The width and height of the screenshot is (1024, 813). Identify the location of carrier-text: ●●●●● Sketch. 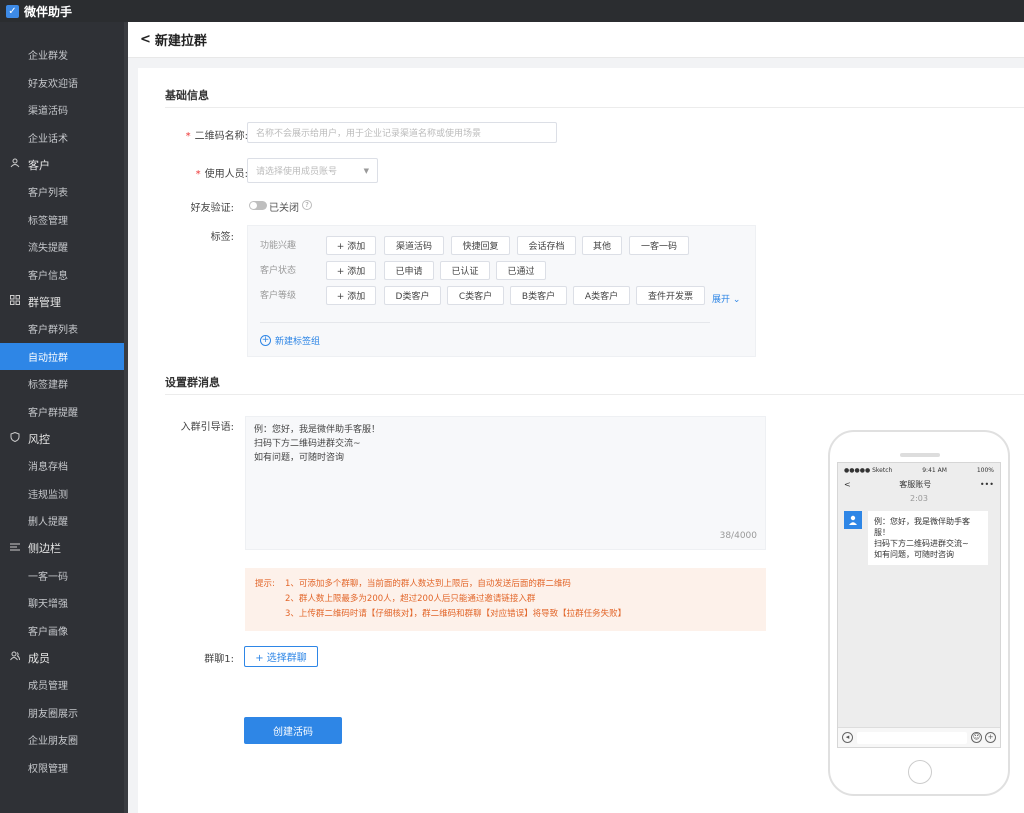
(868, 470).